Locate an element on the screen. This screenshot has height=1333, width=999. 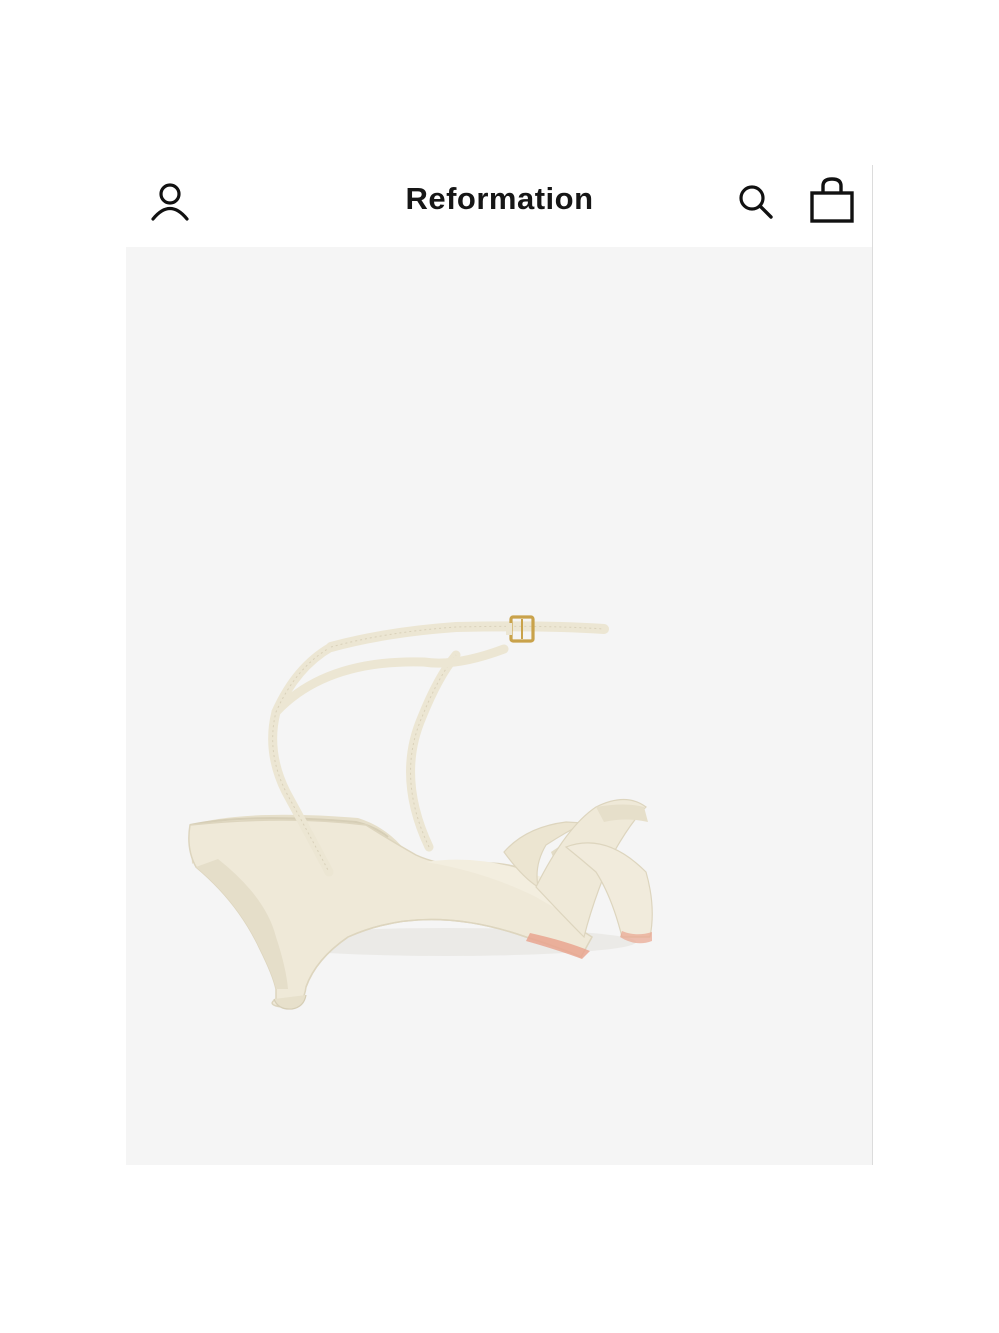
frame-divider is located at coordinates (872, 665).